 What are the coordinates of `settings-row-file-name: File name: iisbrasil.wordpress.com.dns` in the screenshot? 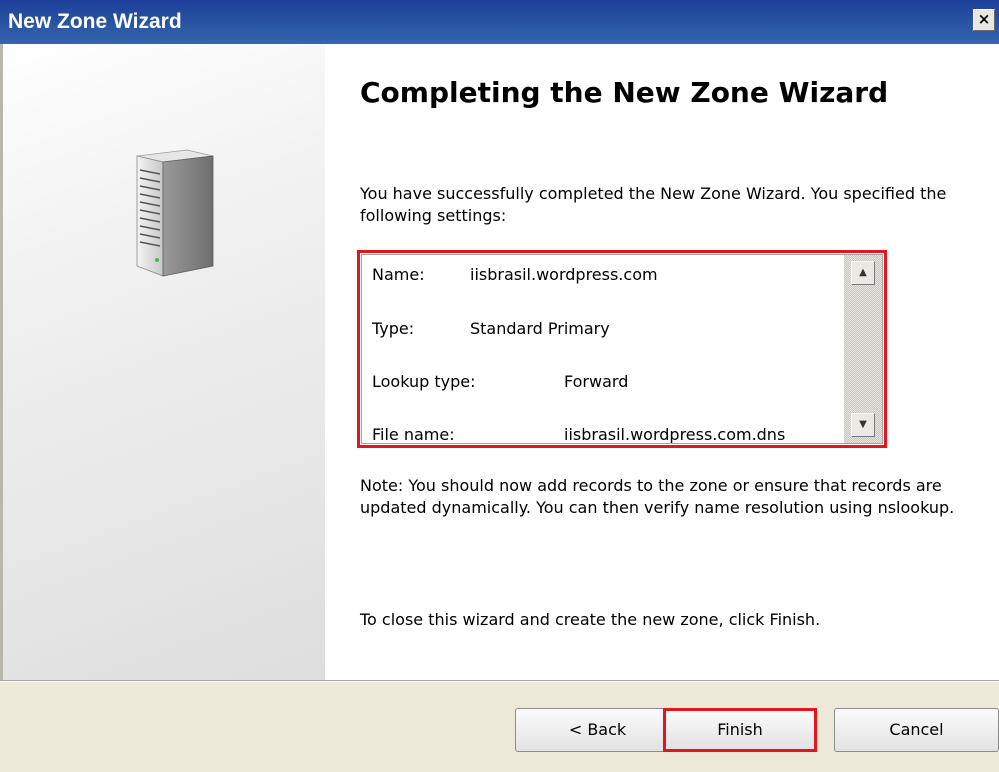 It's located at (578, 434).